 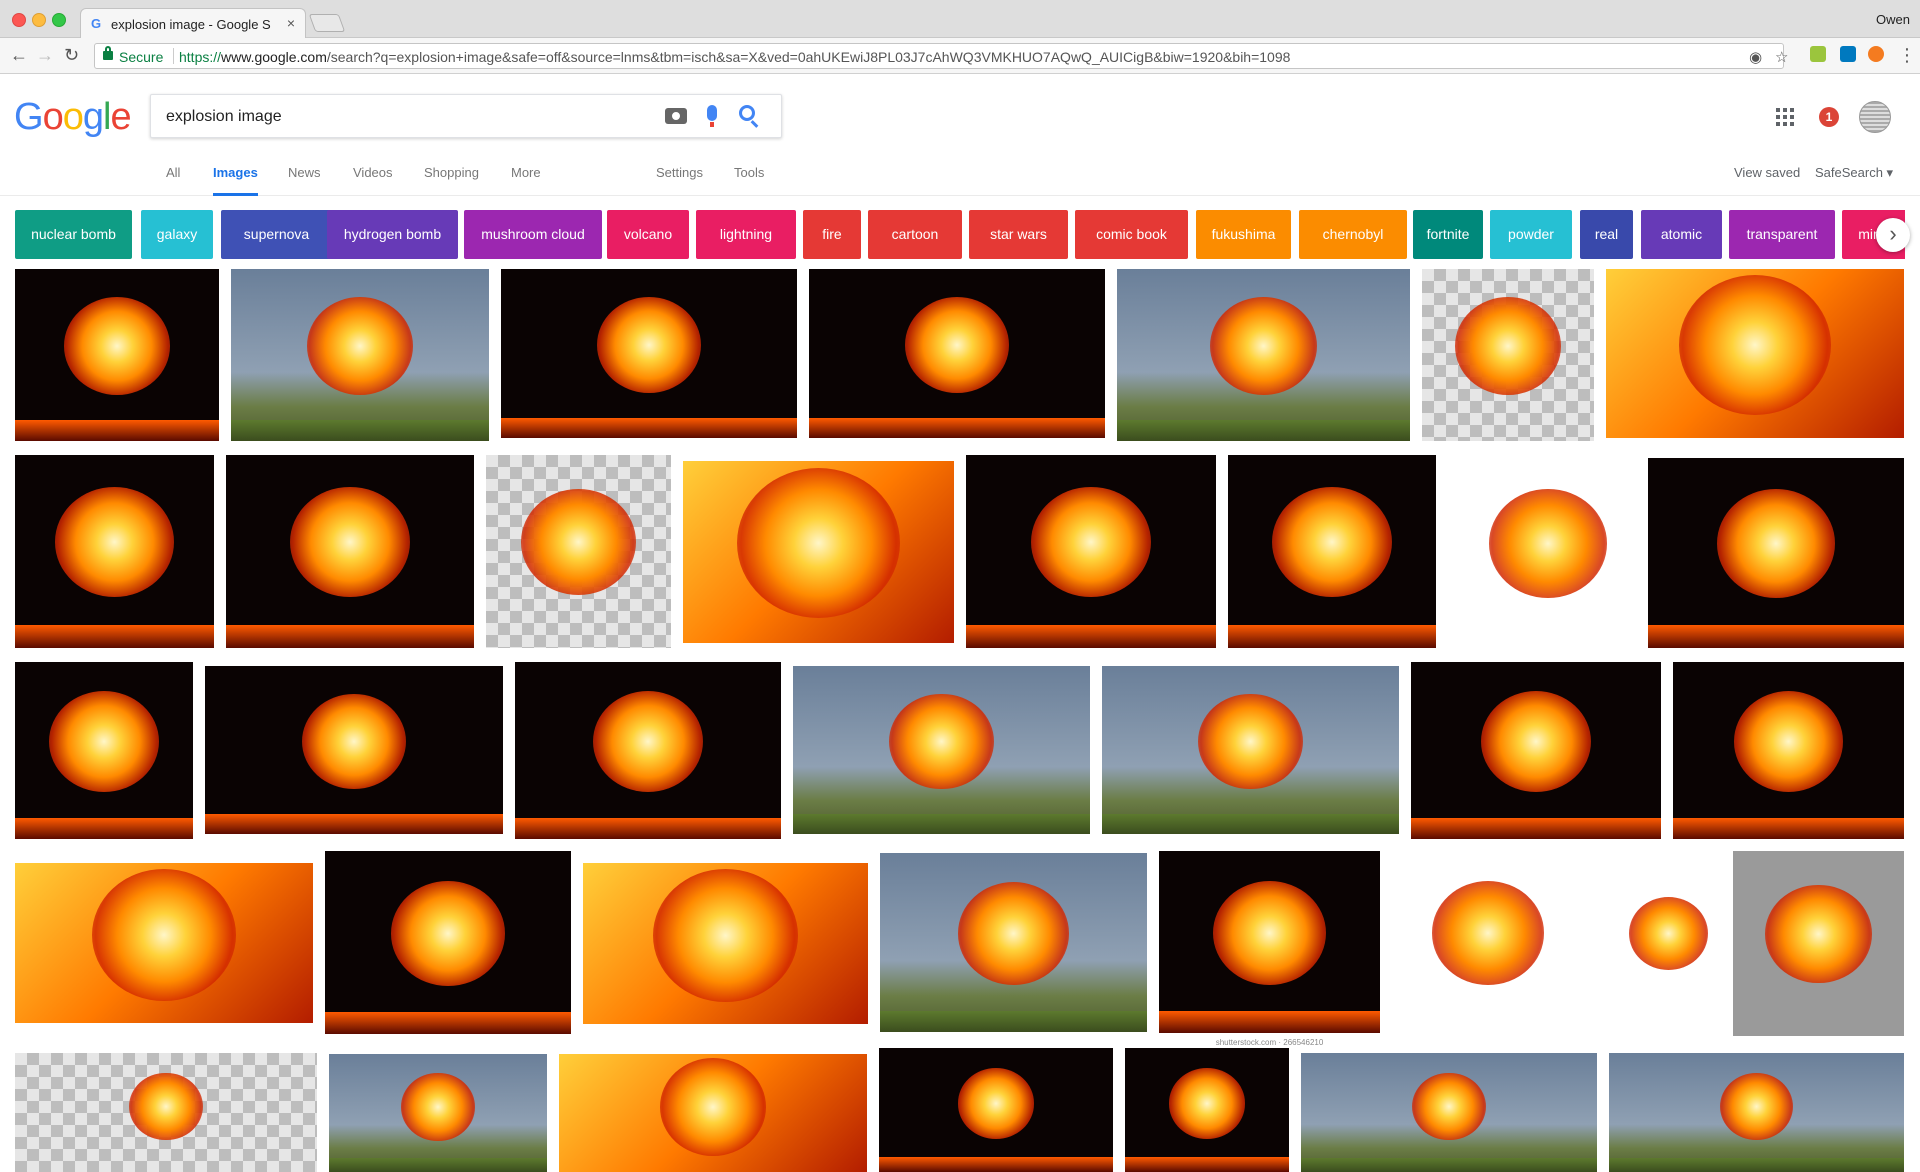 What do you see at coordinates (1606, 234) in the screenshot?
I see `chip-real: real` at bounding box center [1606, 234].